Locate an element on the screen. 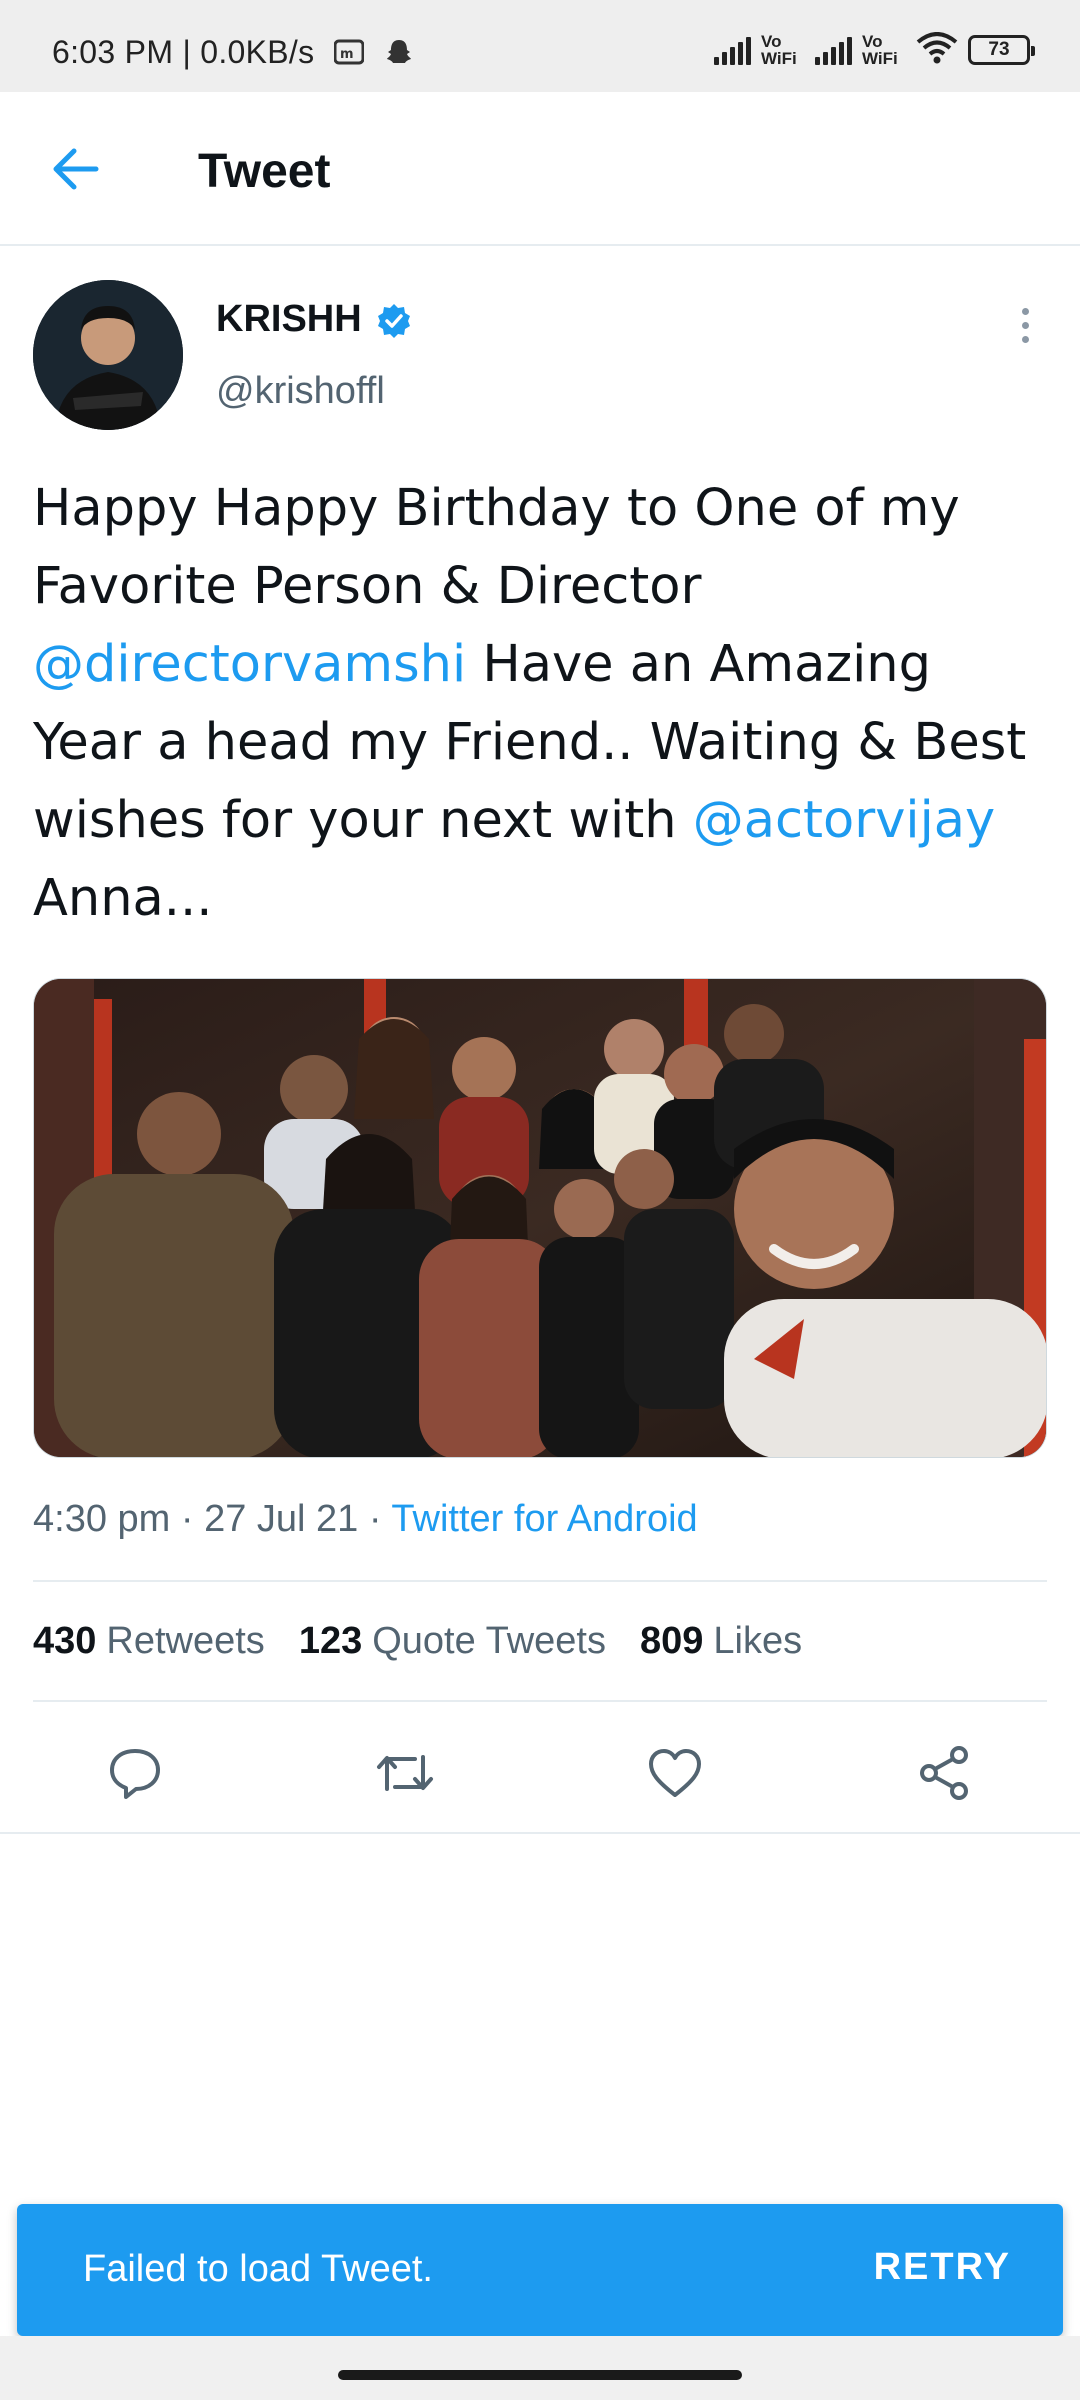 The width and height of the screenshot is (1080, 2400). likes-stat: 809 Likes is located at coordinates (721, 1641).